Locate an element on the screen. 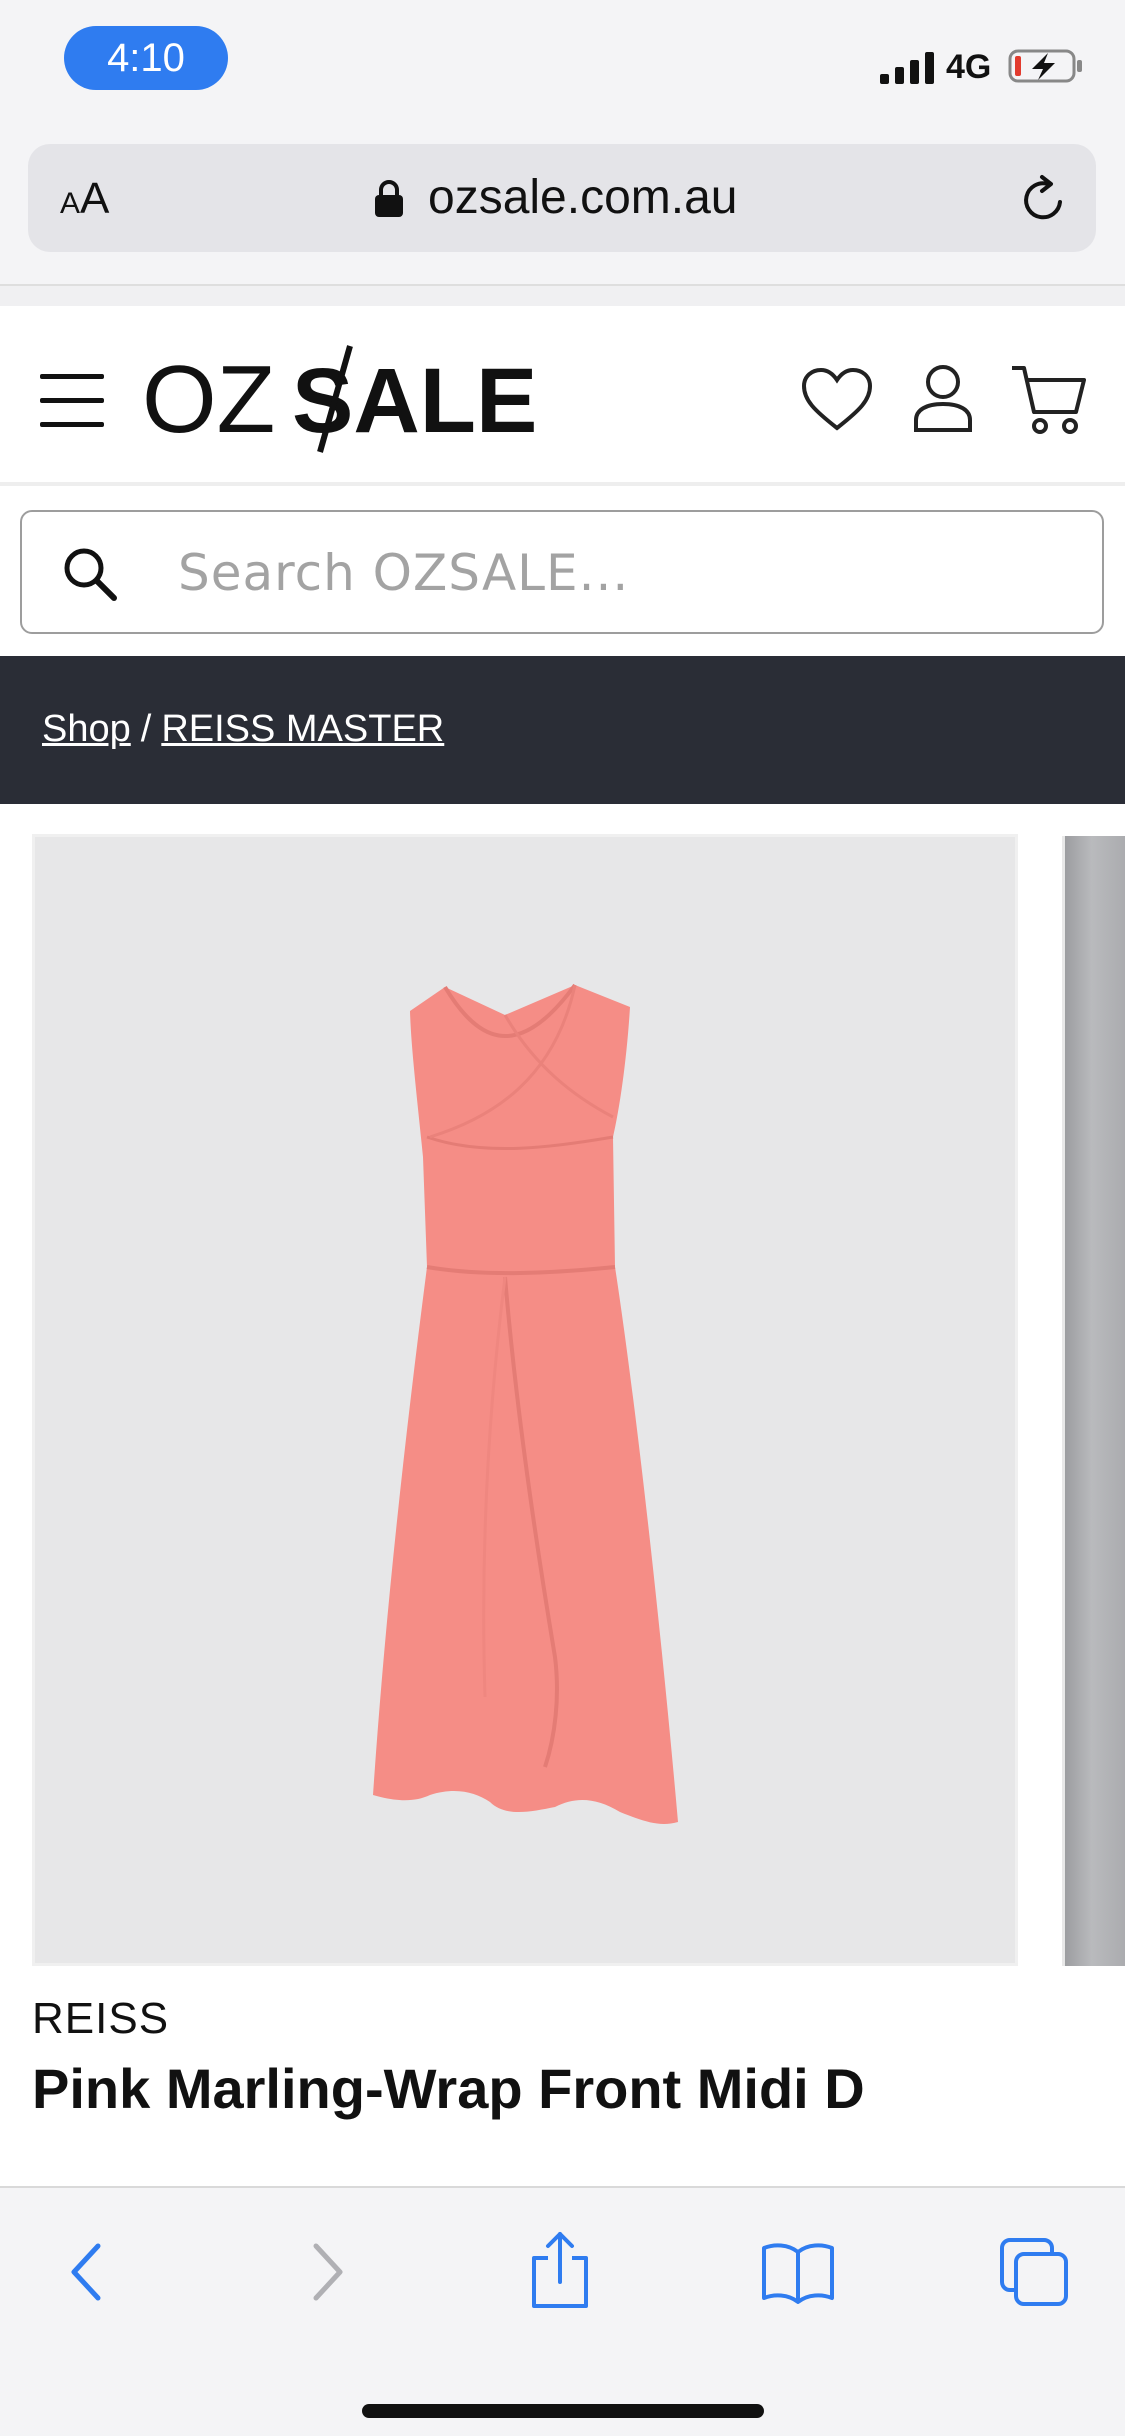  browser-address-area: AA ozsale.com.au is located at coordinates (562, 210).